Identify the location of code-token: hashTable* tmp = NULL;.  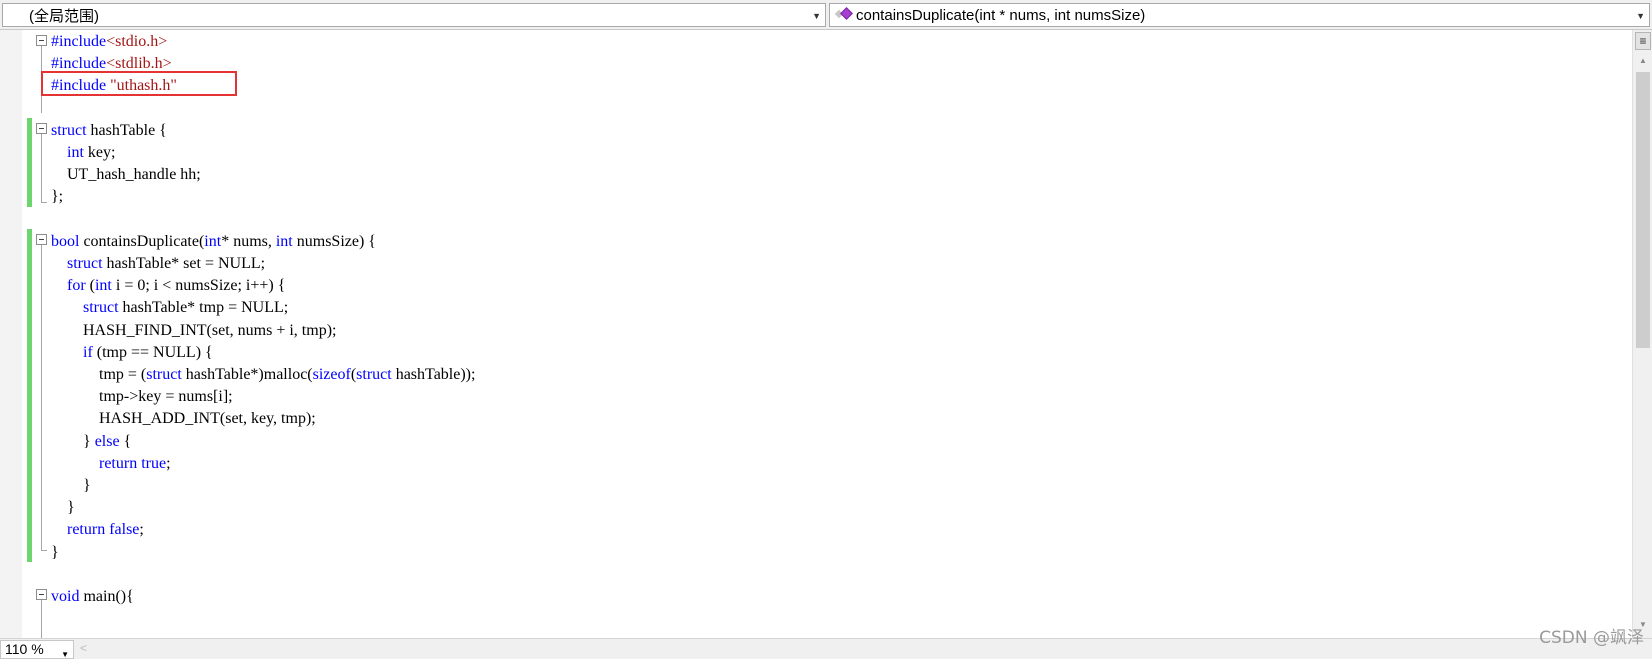
(203, 308).